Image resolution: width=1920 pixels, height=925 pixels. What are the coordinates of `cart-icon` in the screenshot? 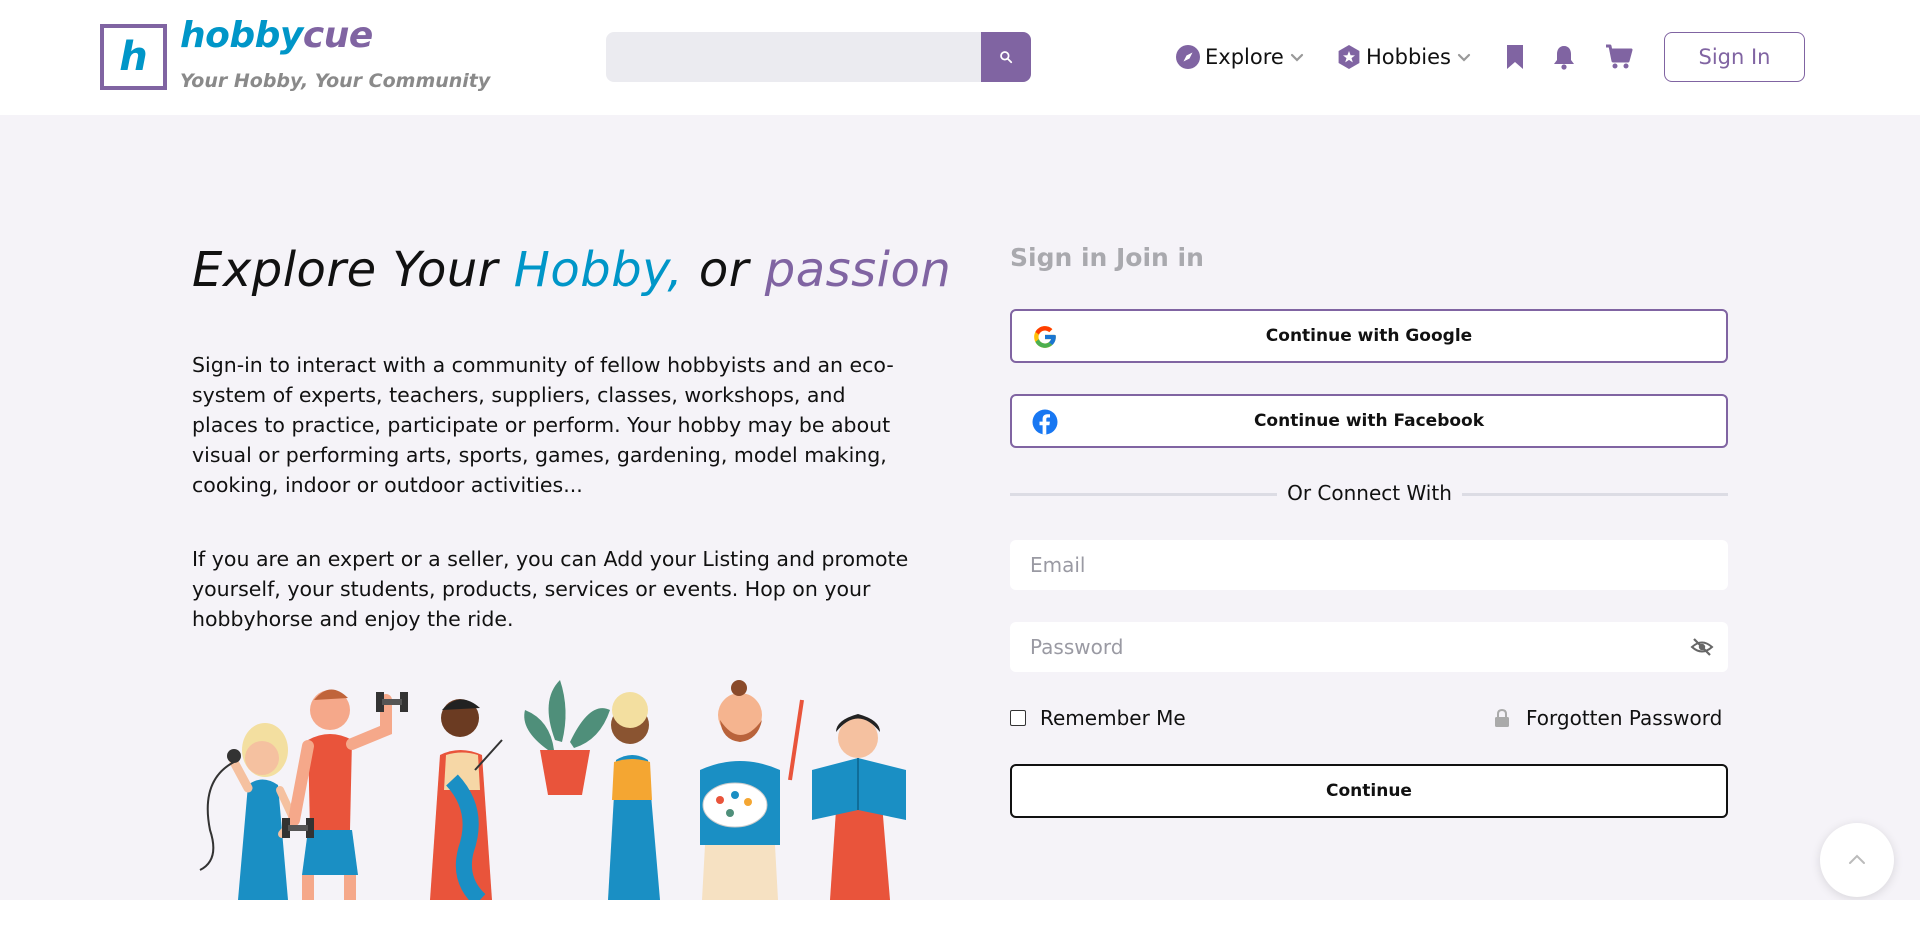 It's located at (1619, 56).